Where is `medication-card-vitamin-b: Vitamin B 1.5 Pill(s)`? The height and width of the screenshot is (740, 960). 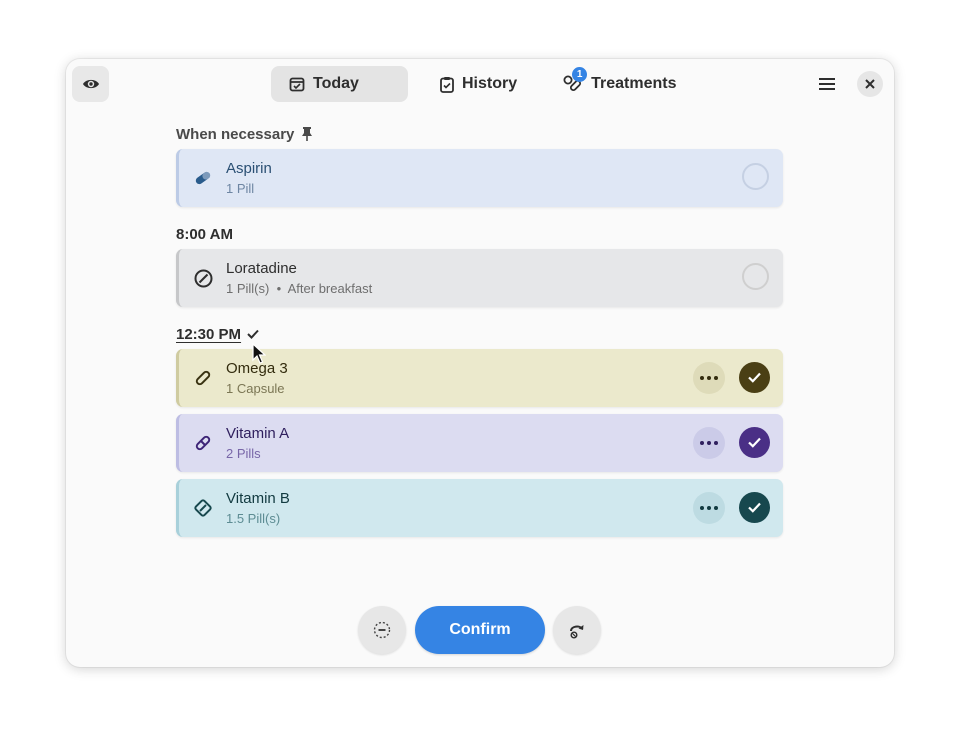 medication-card-vitamin-b: Vitamin B 1.5 Pill(s) is located at coordinates (479, 508).